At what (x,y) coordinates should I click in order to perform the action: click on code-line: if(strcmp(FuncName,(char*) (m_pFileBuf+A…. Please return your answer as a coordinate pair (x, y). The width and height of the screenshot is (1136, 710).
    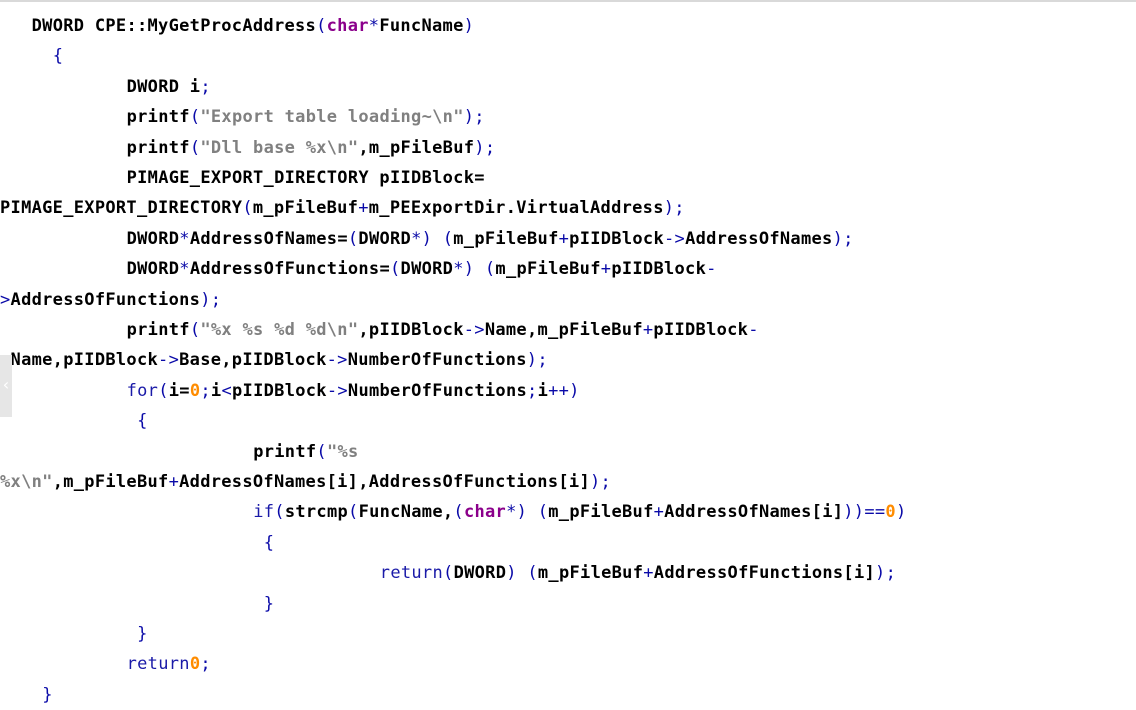
    Looking at the image, I should click on (579, 512).